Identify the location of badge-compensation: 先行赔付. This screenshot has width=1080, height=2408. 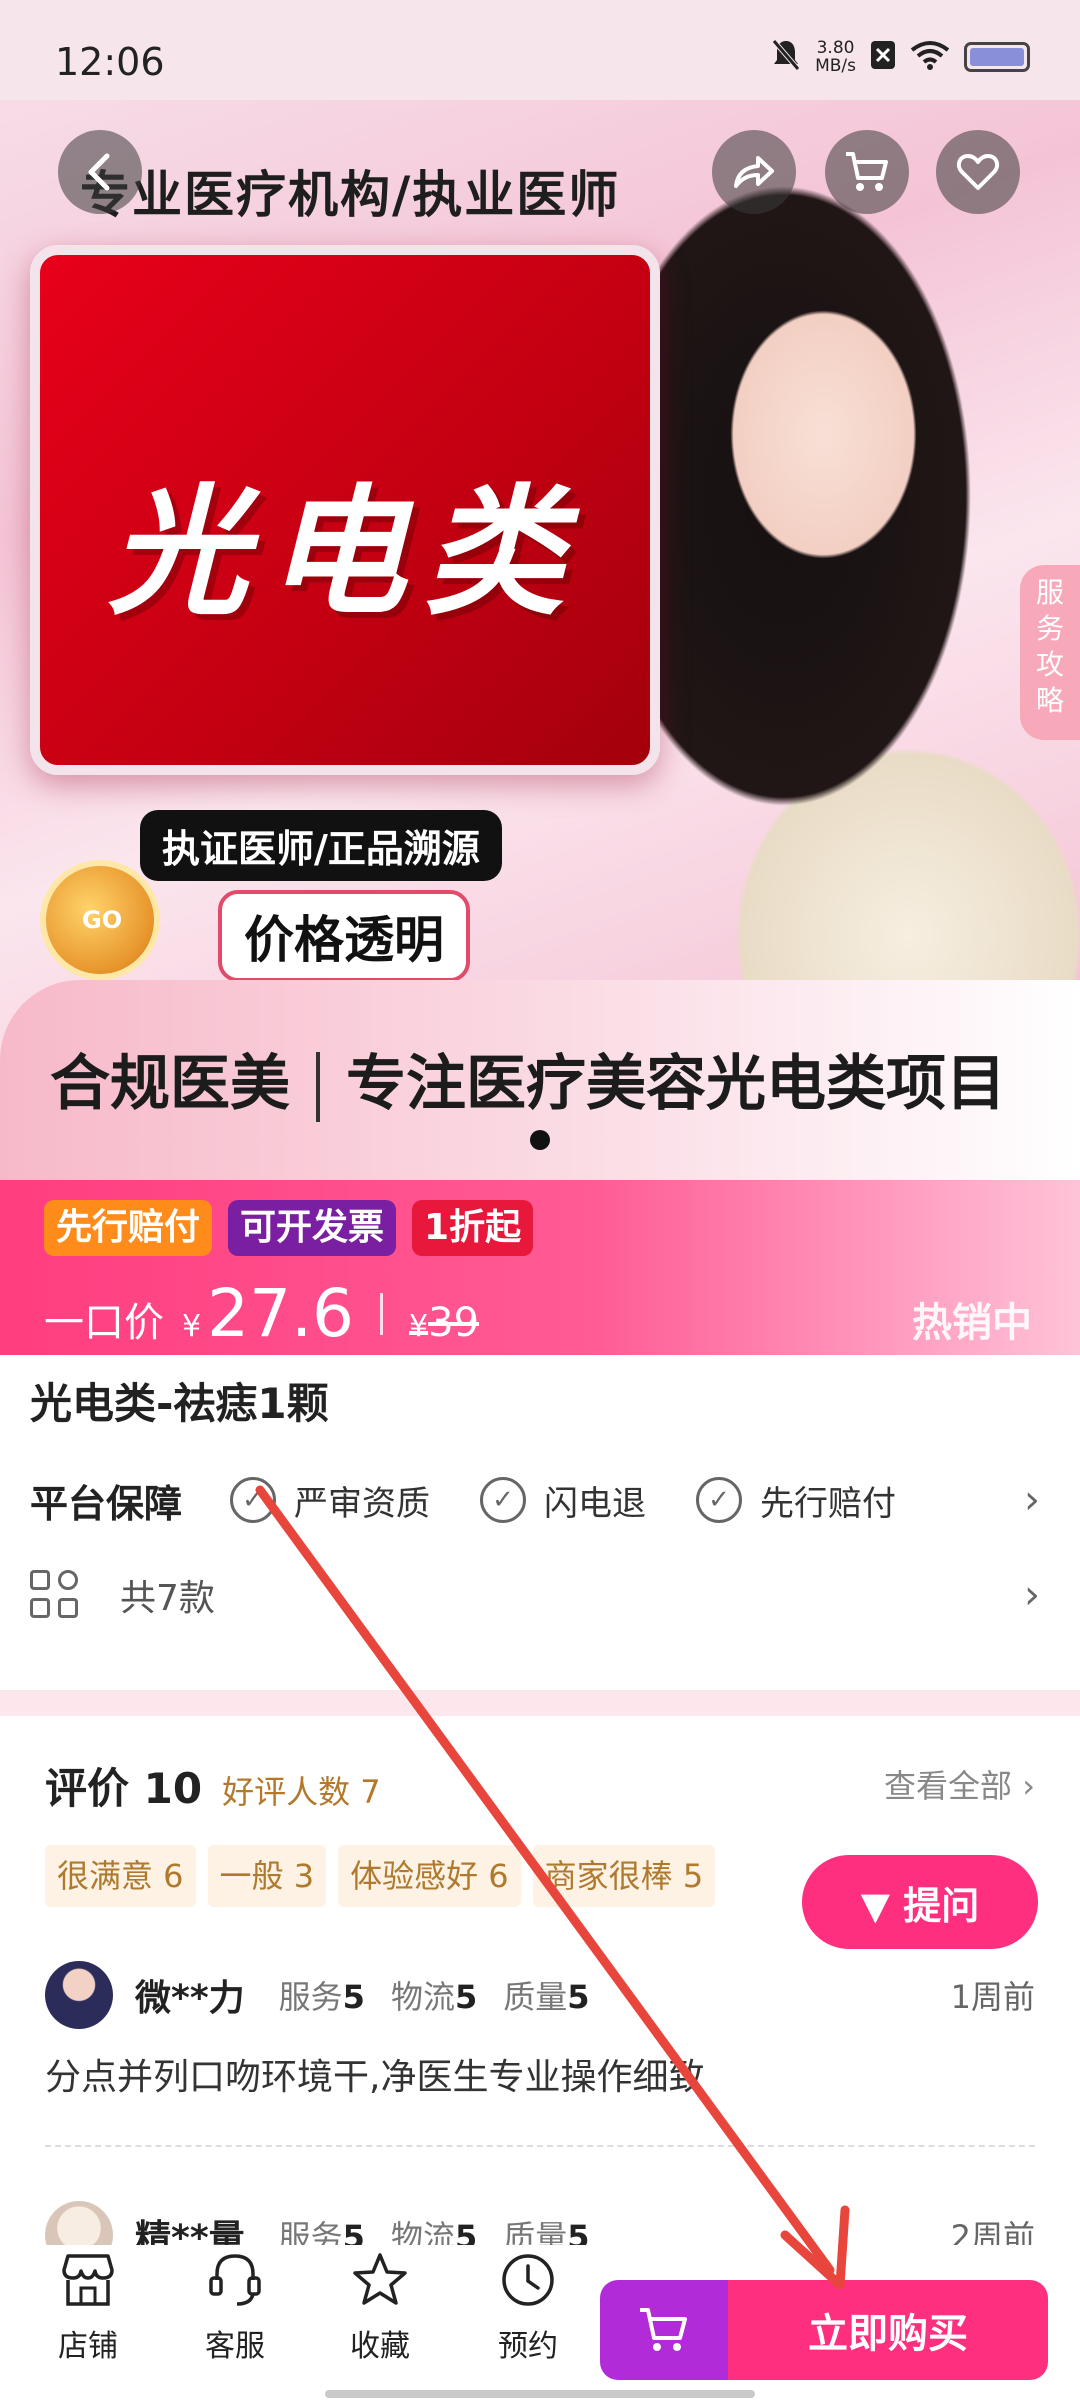
(128, 1228).